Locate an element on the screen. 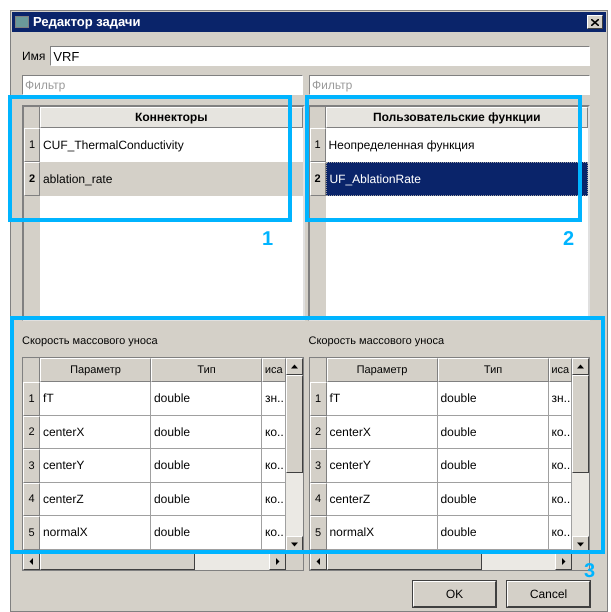 The width and height of the screenshot is (611, 612). name-field: VRF is located at coordinates (320, 56).